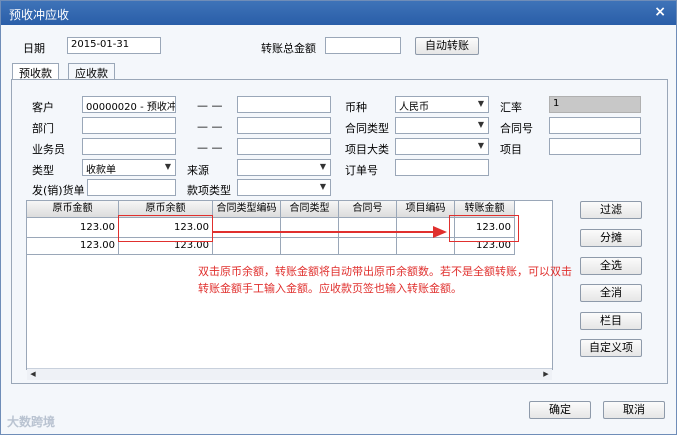 This screenshot has height=435, width=677. What do you see at coordinates (289, 374) in the screenshot?
I see `horizontal-scrollbar: ◀ ▶` at bounding box center [289, 374].